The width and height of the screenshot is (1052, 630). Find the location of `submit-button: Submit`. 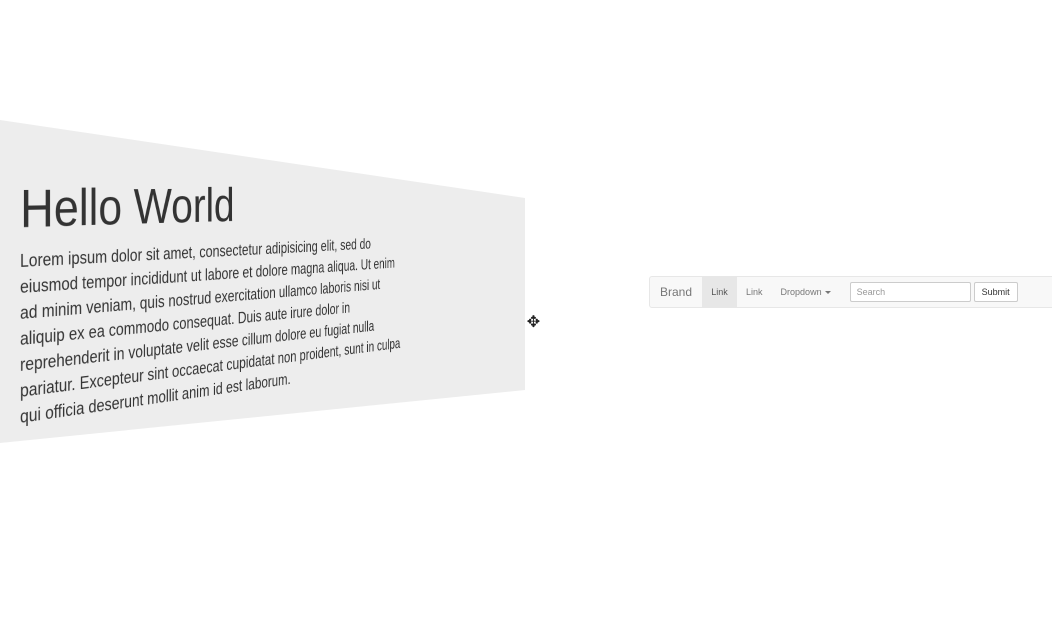

submit-button: Submit is located at coordinates (995, 292).